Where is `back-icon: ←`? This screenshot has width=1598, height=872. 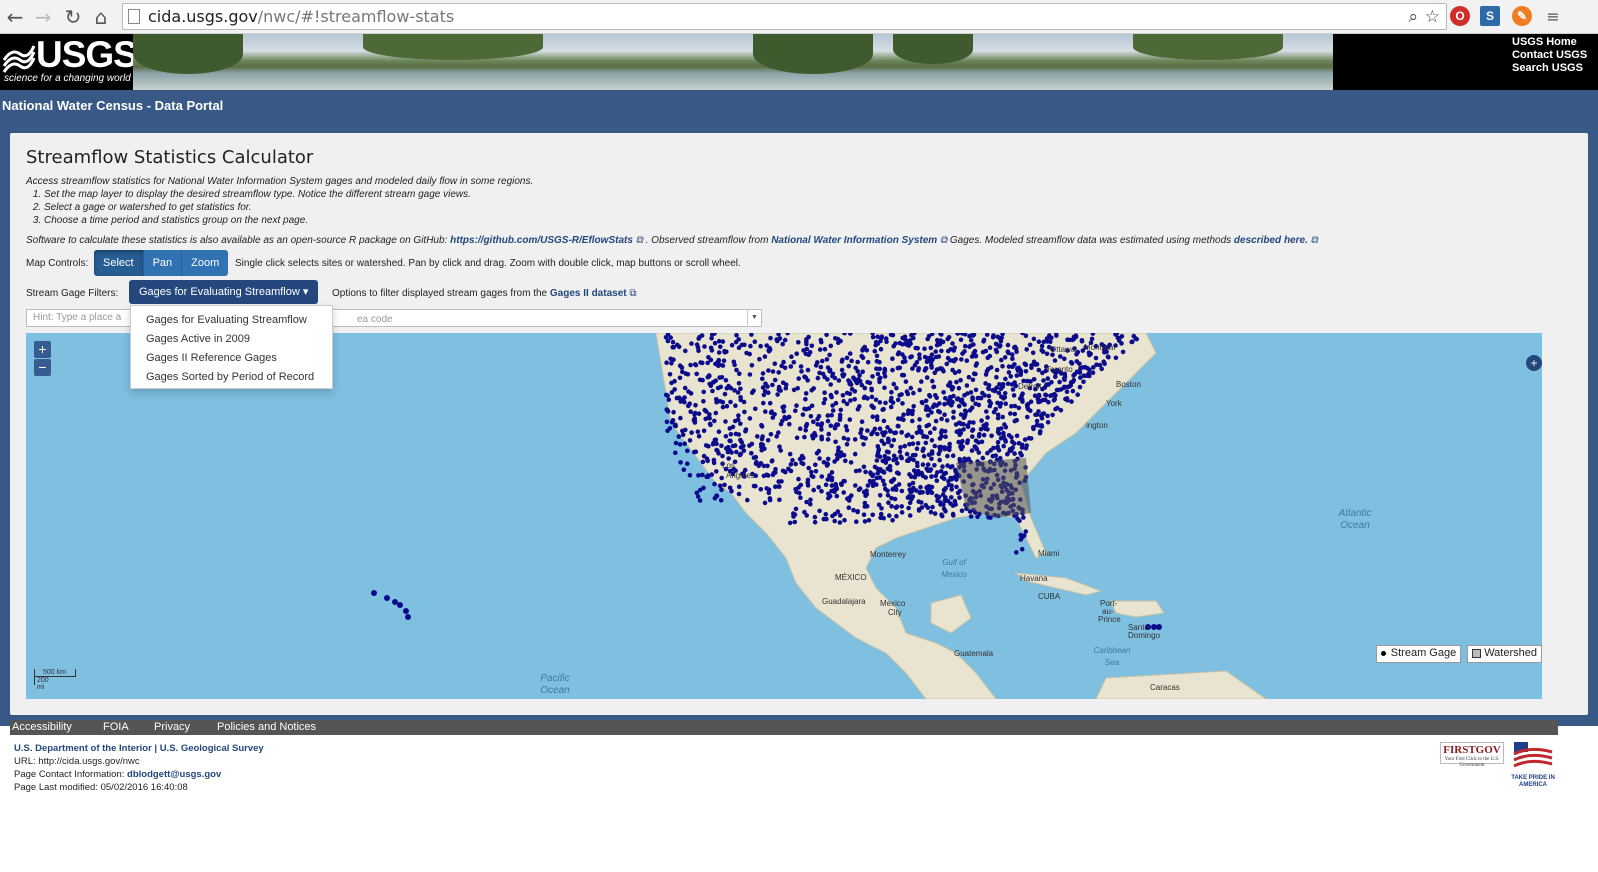
back-icon: ← is located at coordinates (15, 17).